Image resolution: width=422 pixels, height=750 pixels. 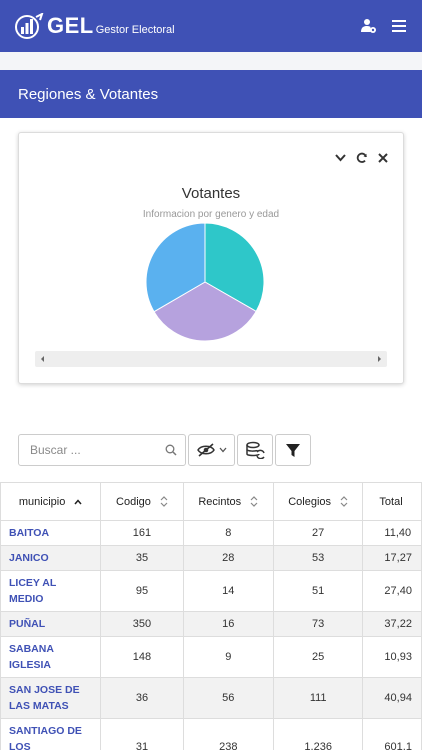 I want to click on column-visibility-button, so click(x=211, y=450).